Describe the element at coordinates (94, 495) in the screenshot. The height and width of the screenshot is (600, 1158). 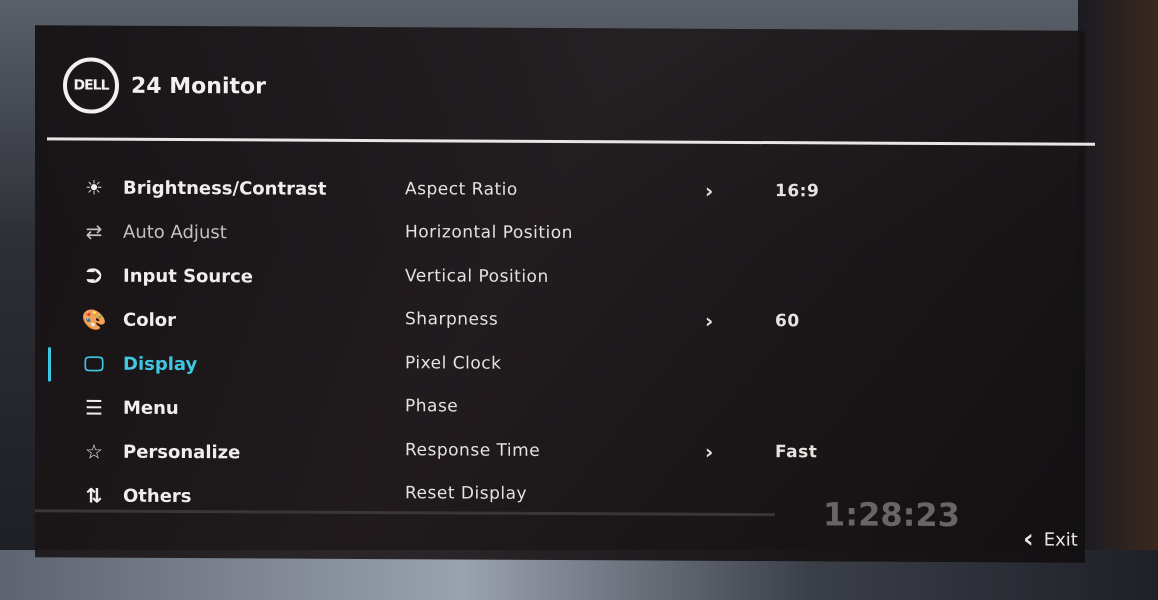
I see `others-icon: ⇅` at that location.